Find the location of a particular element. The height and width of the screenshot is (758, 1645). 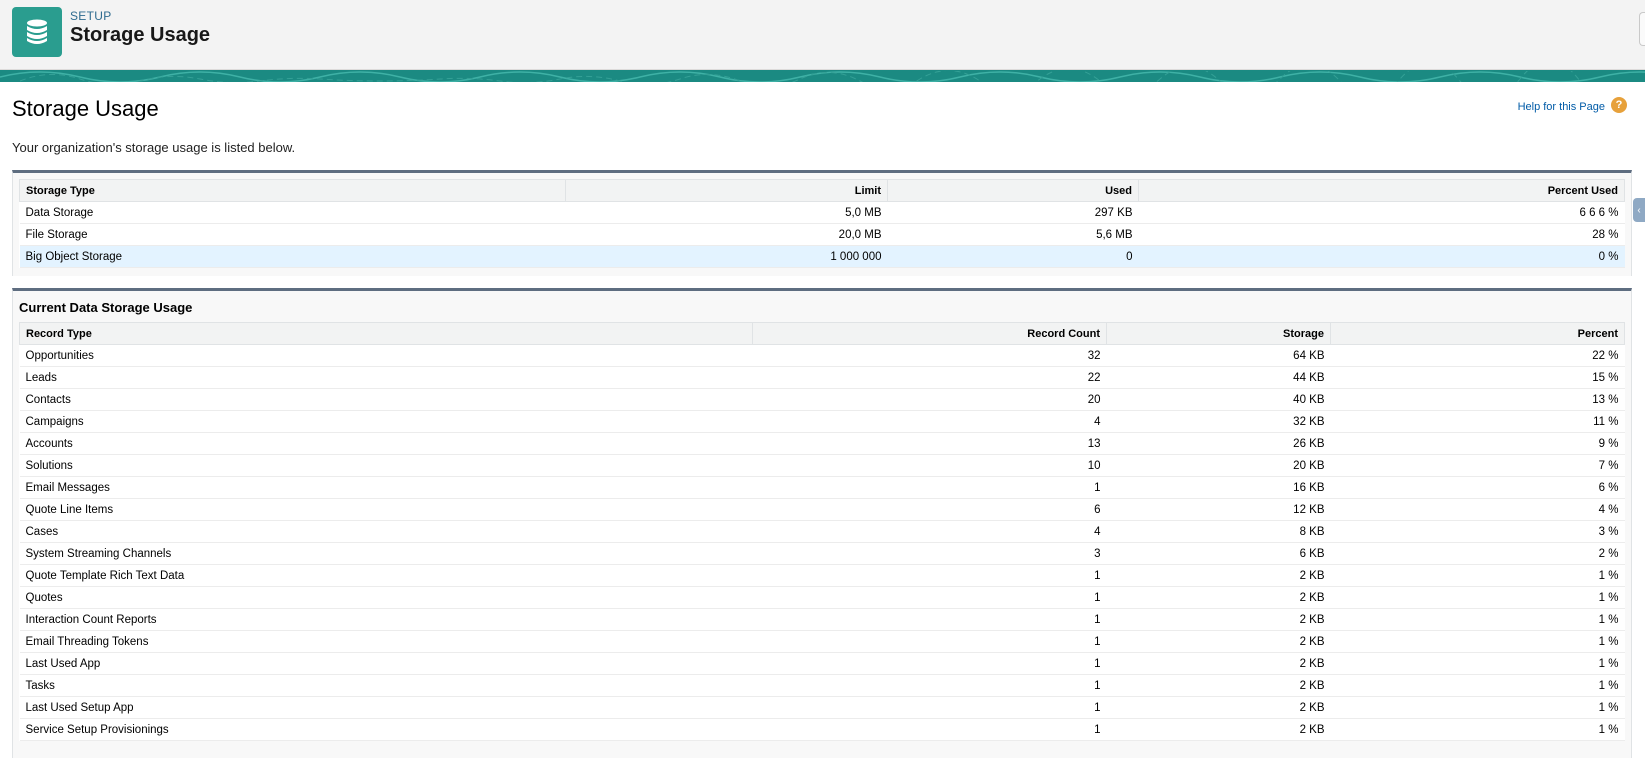

value-cell: 6 % is located at coordinates (1477, 487).